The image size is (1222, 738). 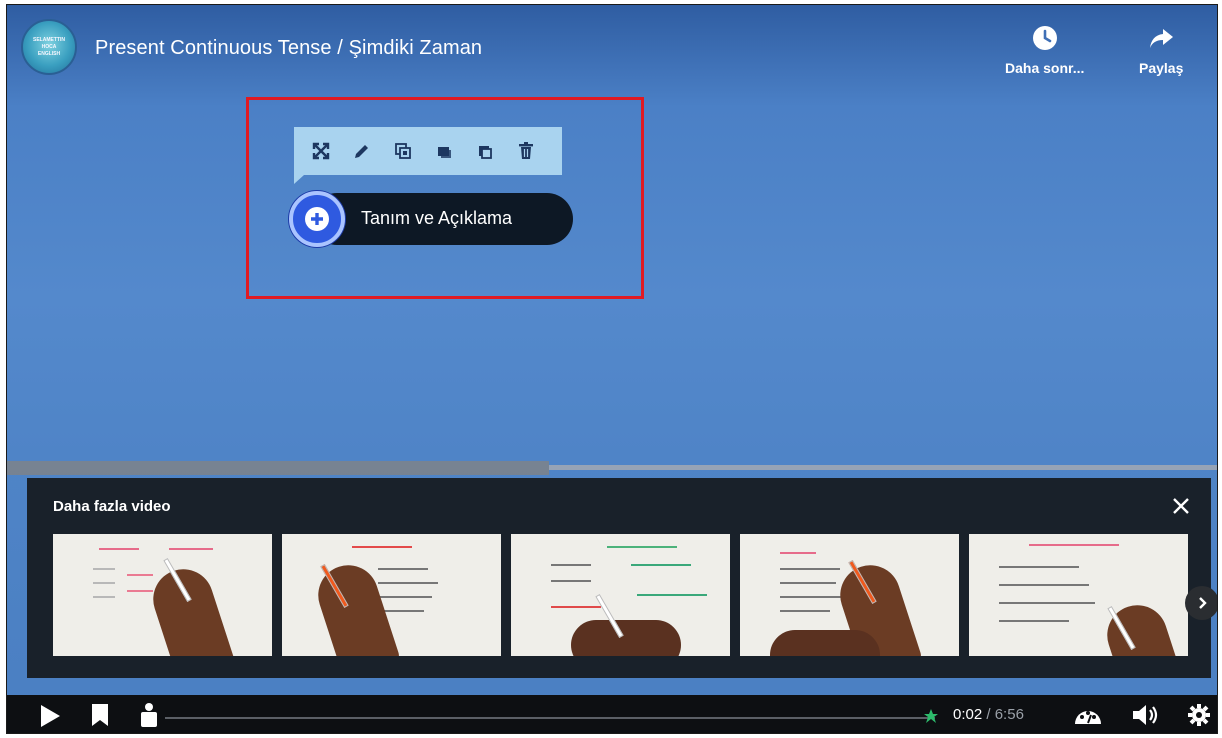 What do you see at coordinates (403, 151) in the screenshot?
I see `duplicate-icon` at bounding box center [403, 151].